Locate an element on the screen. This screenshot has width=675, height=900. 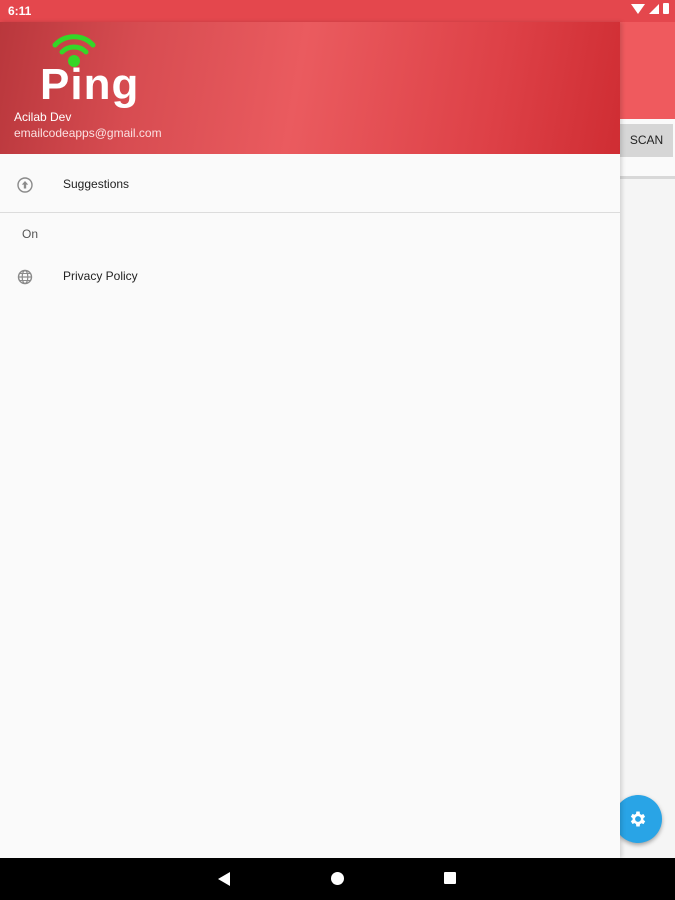
status-time: 6:11 is located at coordinates (20, 11).